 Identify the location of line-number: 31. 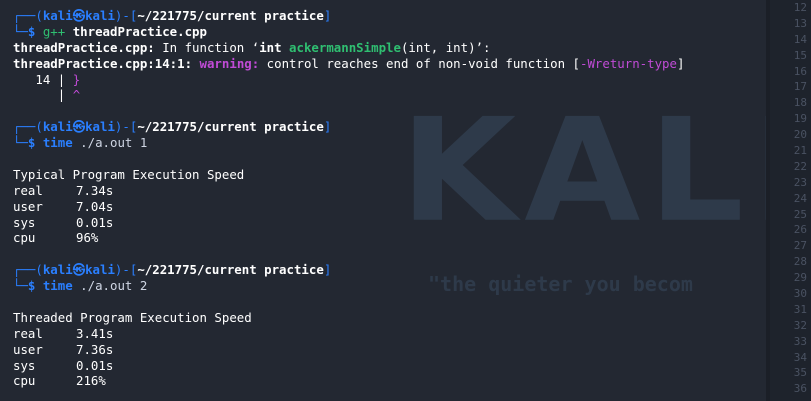
(800, 309).